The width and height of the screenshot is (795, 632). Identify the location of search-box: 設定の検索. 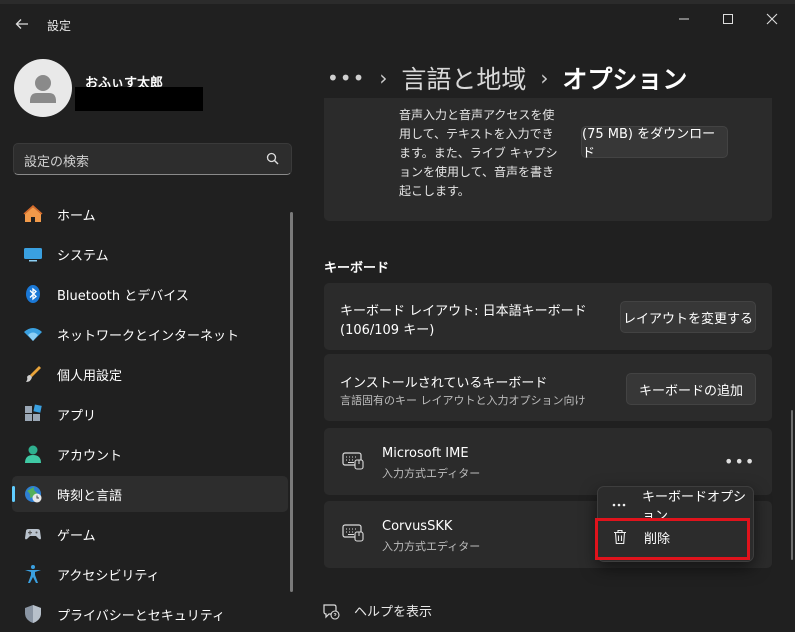
(152, 159).